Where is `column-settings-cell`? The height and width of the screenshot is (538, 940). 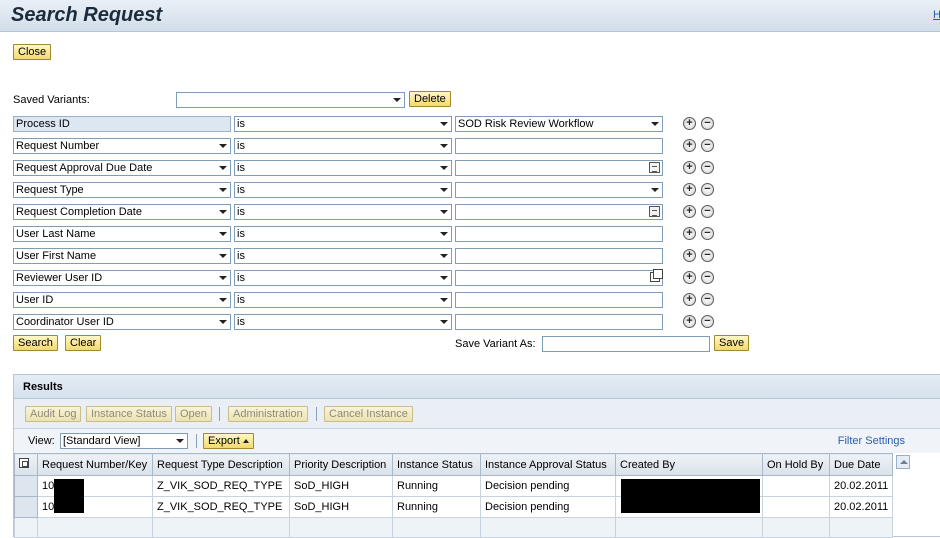
column-settings-cell is located at coordinates (26, 464).